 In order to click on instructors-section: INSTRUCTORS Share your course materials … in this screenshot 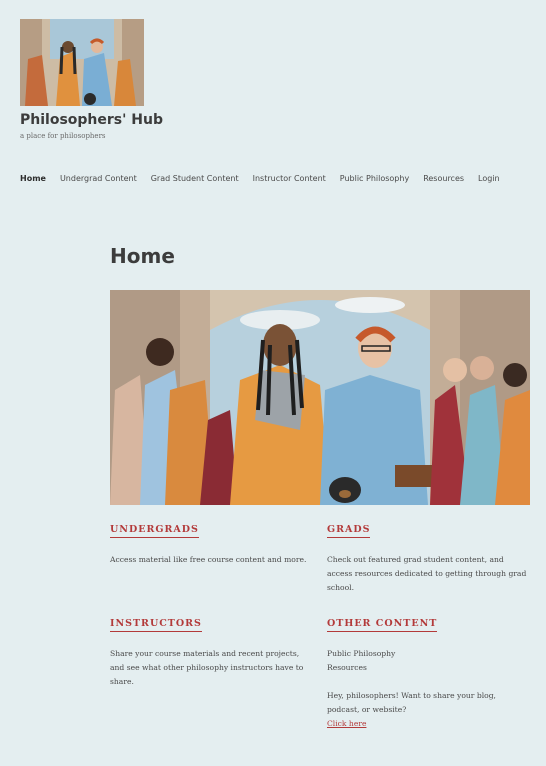, I will do `click(210, 650)`.